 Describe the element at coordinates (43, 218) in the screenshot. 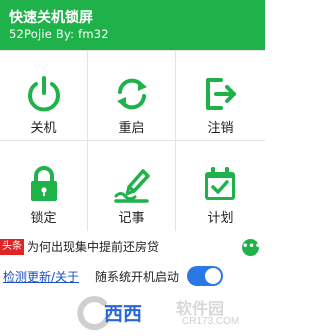

I see `lock-label: 锁定` at that location.